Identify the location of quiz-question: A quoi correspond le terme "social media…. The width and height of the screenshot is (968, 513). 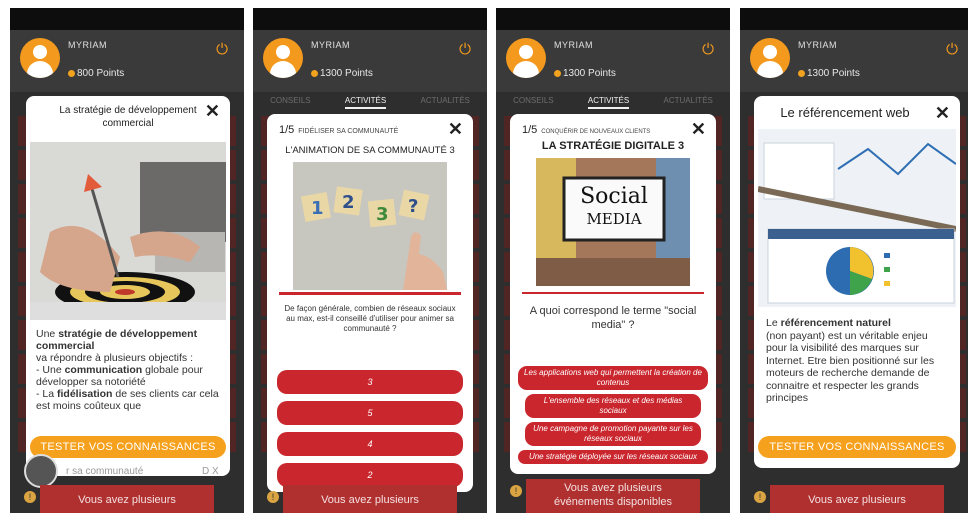
(613, 318).